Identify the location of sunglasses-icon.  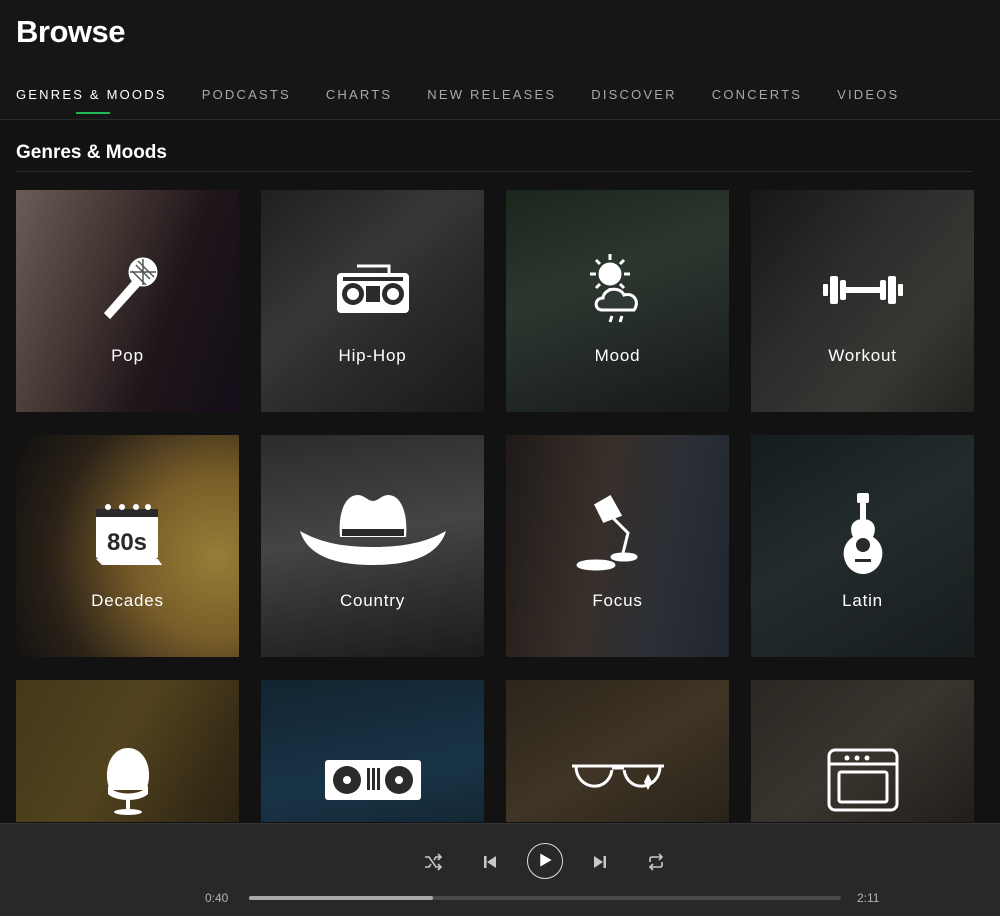
(618, 780).